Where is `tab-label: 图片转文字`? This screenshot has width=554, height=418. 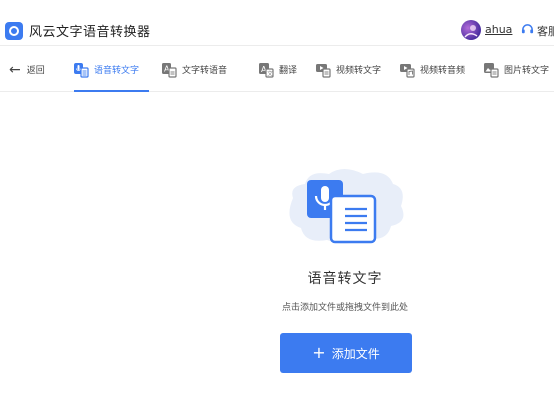
tab-label: 图片转文字 is located at coordinates (527, 71).